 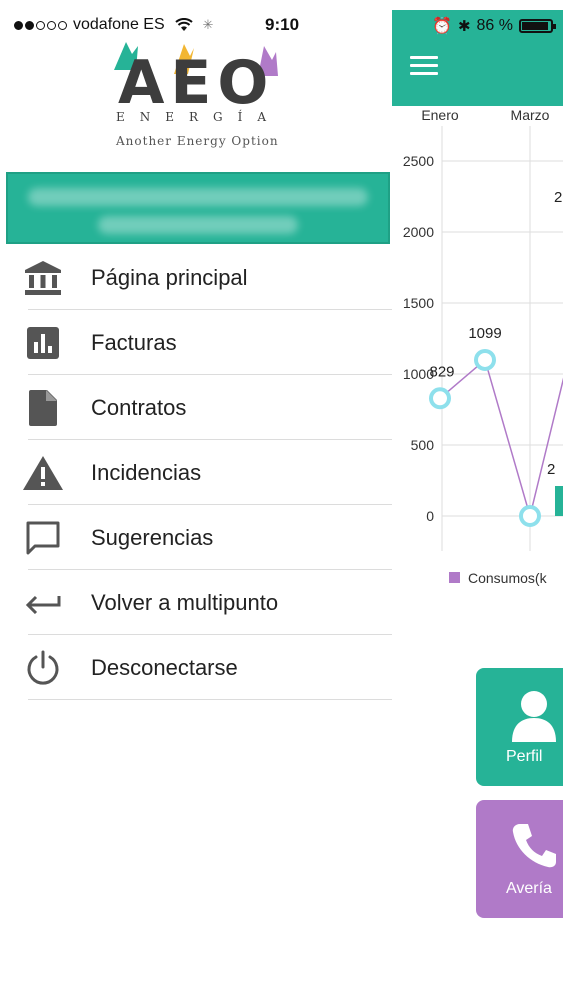 What do you see at coordinates (134, 342) in the screenshot?
I see `menu-item-label: Facturas` at bounding box center [134, 342].